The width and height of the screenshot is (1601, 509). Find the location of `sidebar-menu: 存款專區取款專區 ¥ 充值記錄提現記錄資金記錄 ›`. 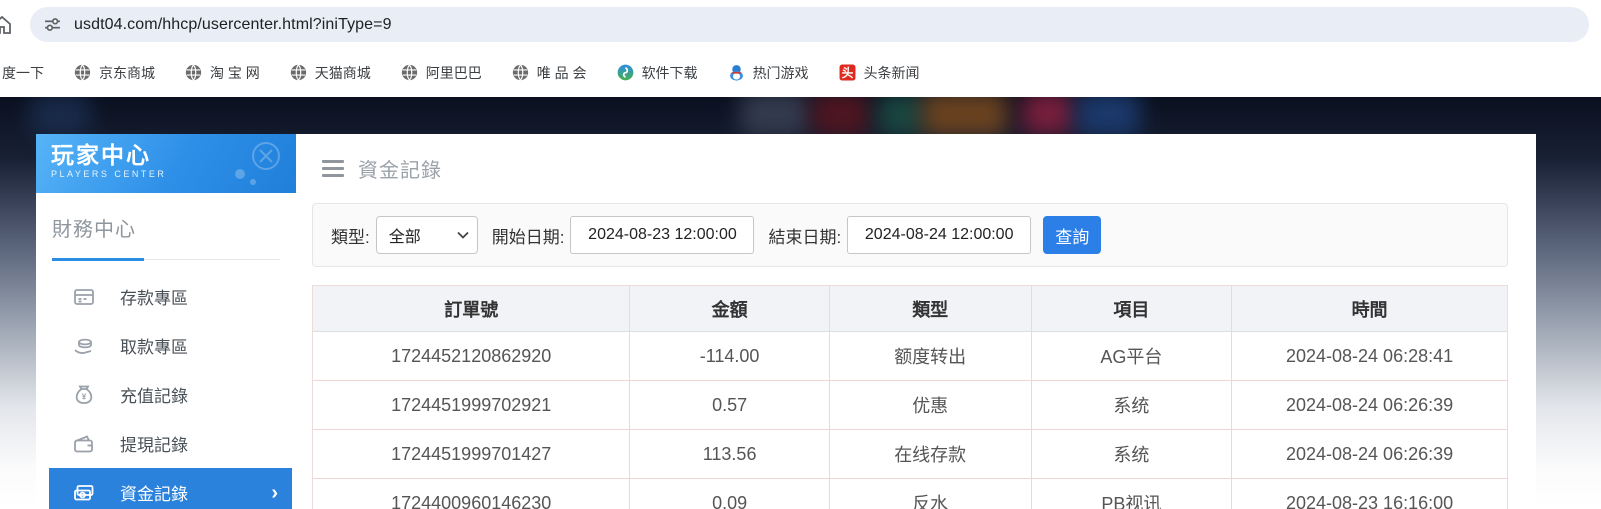

sidebar-menu: 存款專區取款專區 ¥ 充值記錄提現記錄資金記錄 › is located at coordinates (166, 390).